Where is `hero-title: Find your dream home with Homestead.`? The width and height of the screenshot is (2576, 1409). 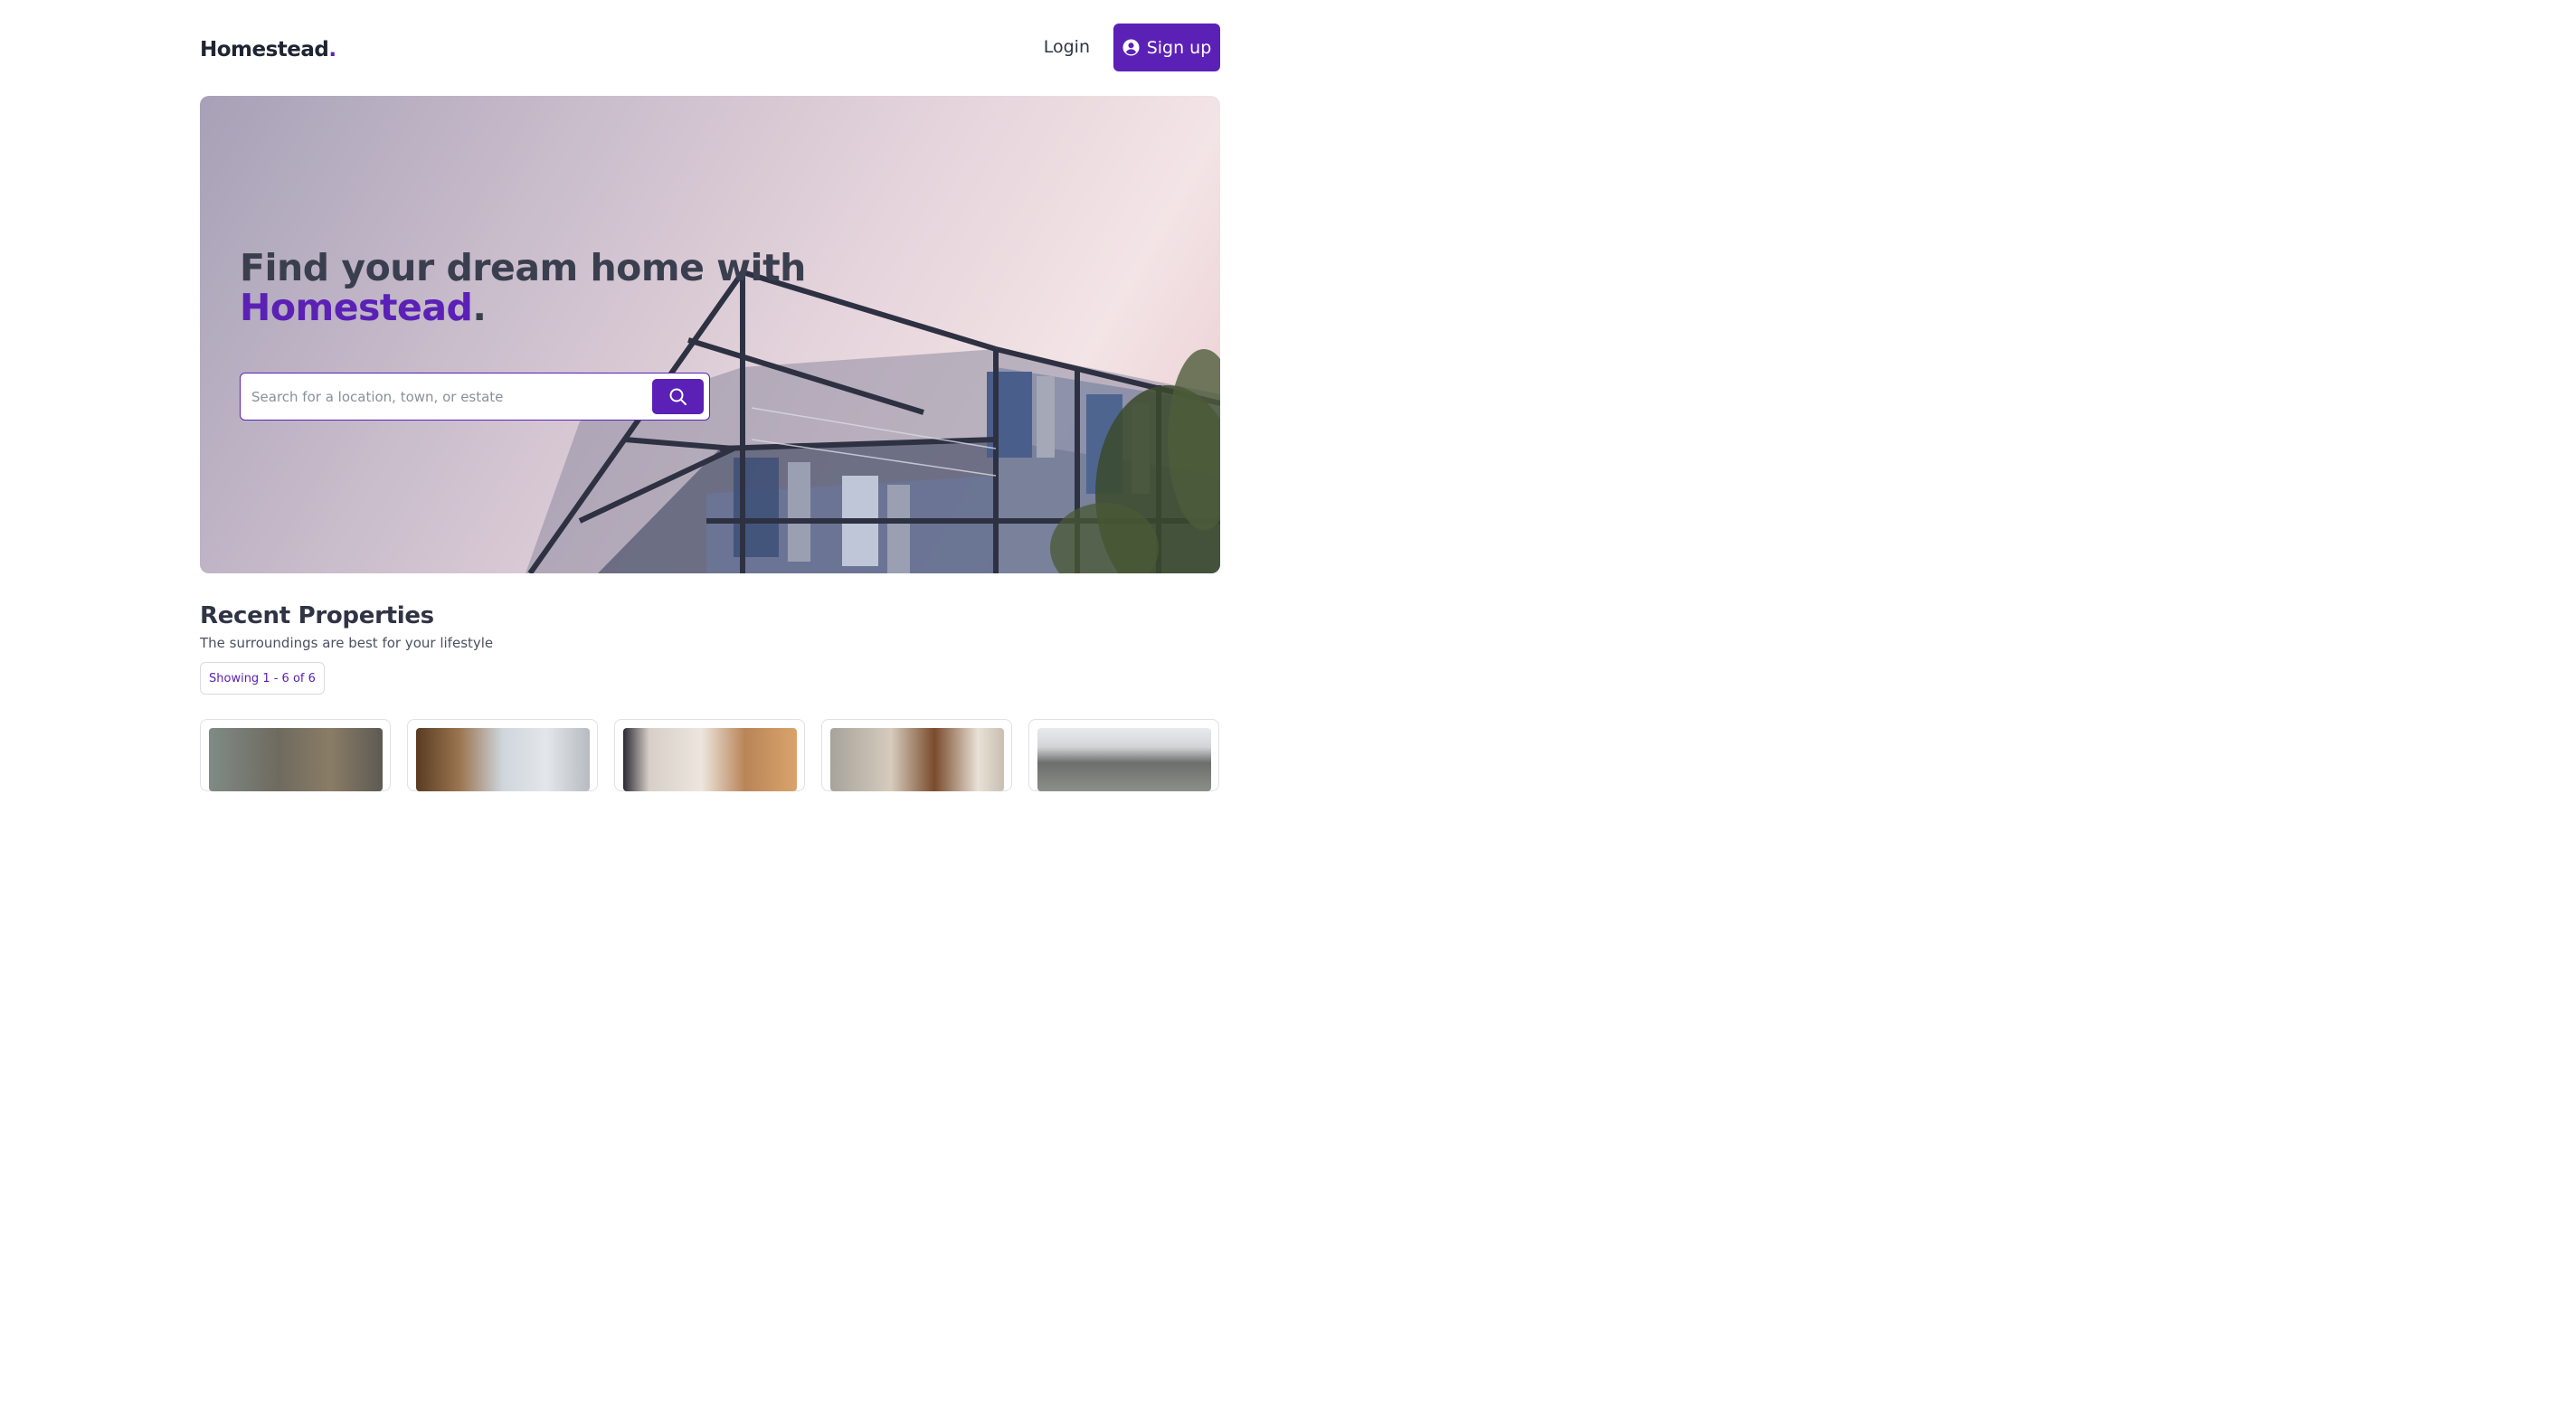
hero-title: Find your dream home with Homestead. is located at coordinates (523, 287).